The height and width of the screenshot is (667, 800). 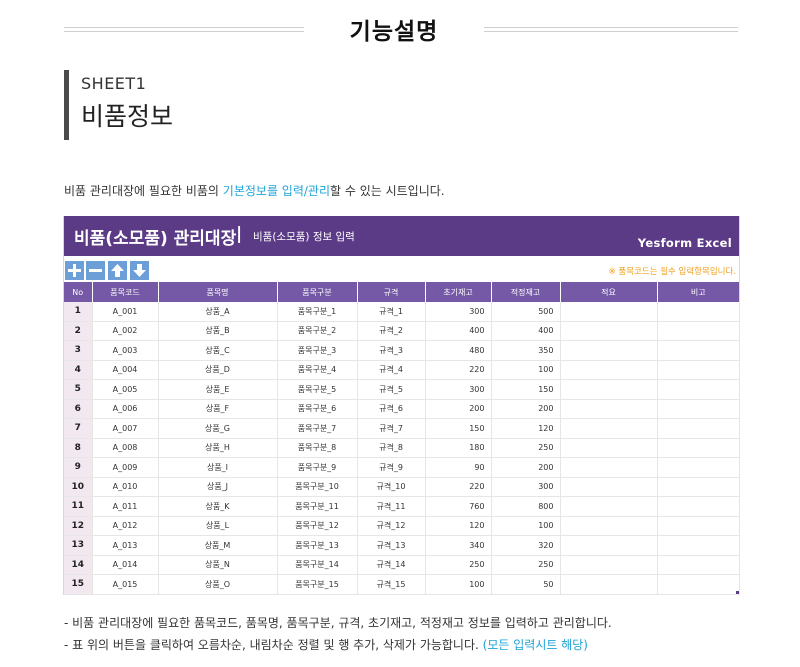 I want to click on table-cell: 760, so click(x=458, y=506).